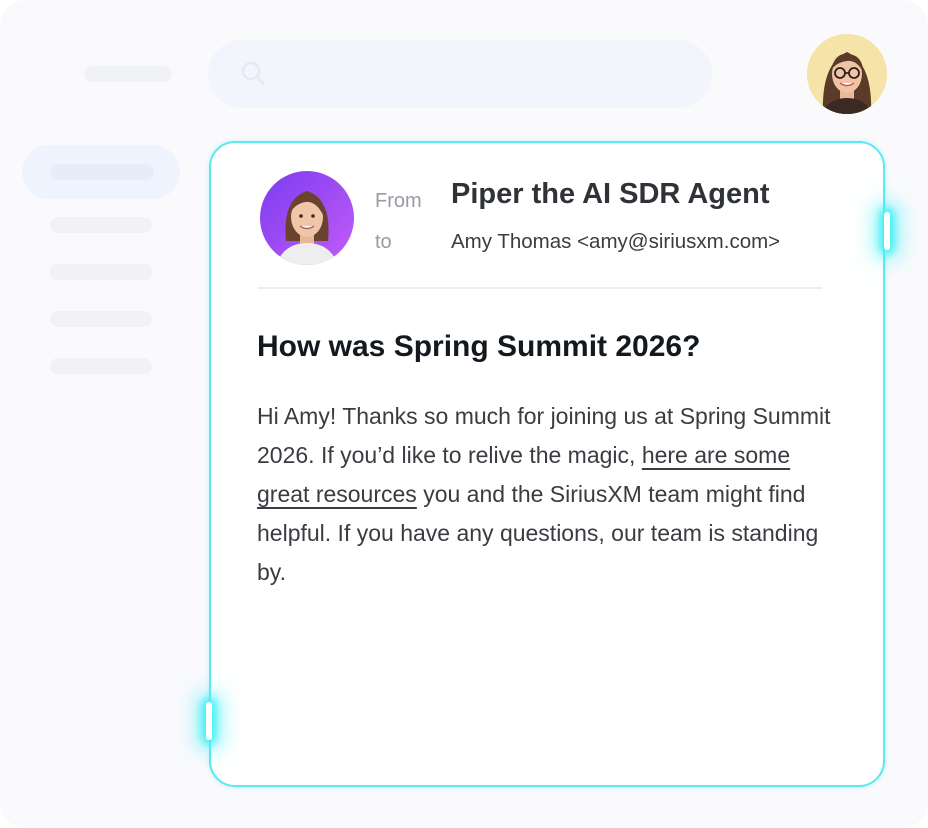 Image resolution: width=928 pixels, height=828 pixels. I want to click on email-subject: How was Spring Summit 2026?, so click(479, 346).